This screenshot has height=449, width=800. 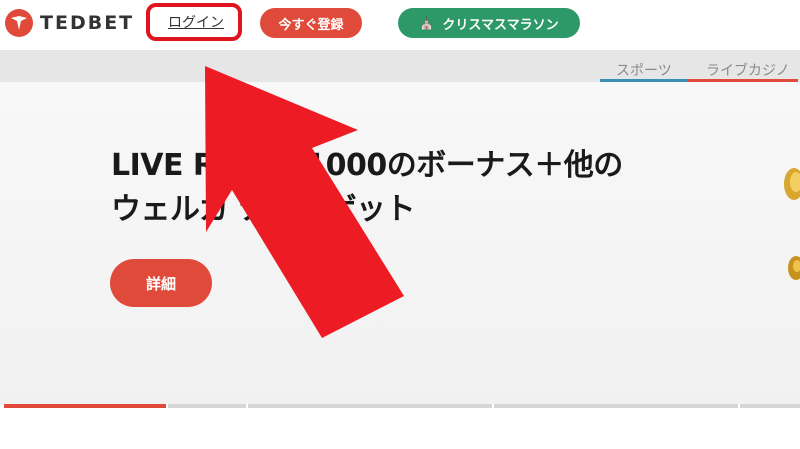 What do you see at coordinates (19, 23) in the screenshot?
I see `tedbet-logo-icon` at bounding box center [19, 23].